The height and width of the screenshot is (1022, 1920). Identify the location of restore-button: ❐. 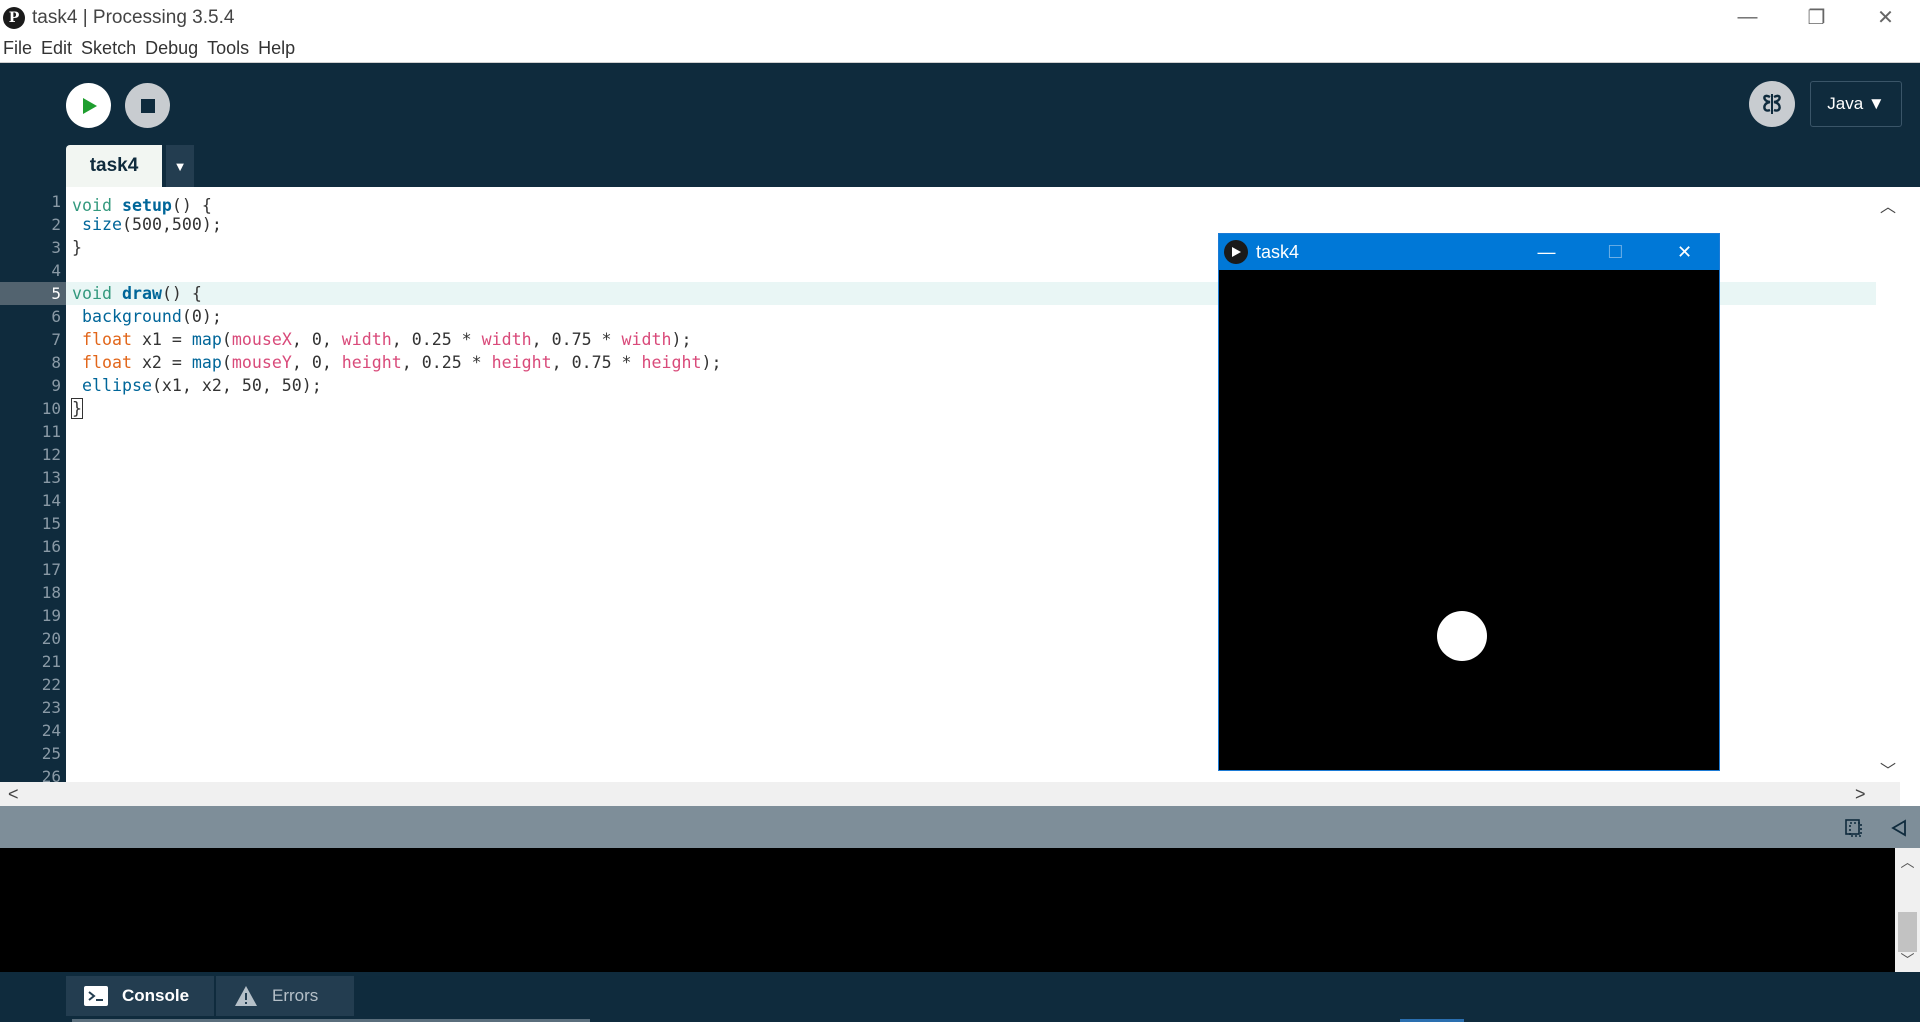
(1816, 17).